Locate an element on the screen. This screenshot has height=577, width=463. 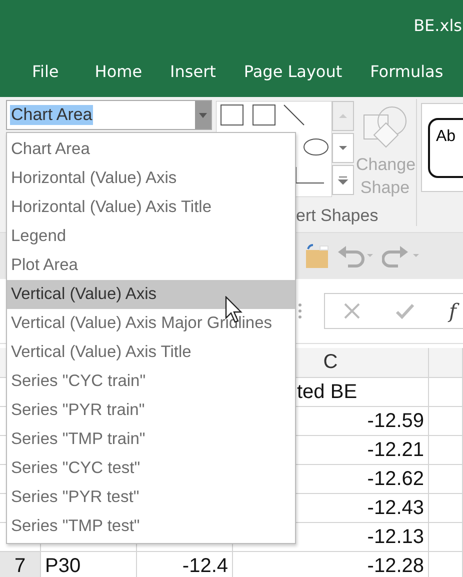
table-cell: -12.4 is located at coordinates (205, 565).